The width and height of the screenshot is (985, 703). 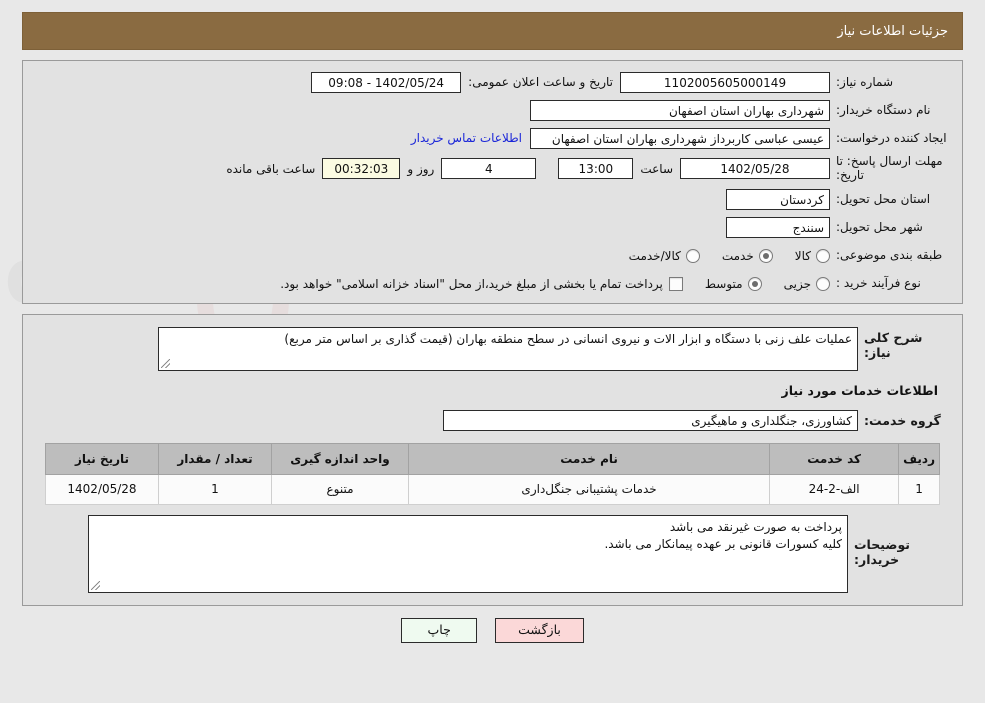 What do you see at coordinates (834, 489) in the screenshot?
I see `cell-code: الف-2-24` at bounding box center [834, 489].